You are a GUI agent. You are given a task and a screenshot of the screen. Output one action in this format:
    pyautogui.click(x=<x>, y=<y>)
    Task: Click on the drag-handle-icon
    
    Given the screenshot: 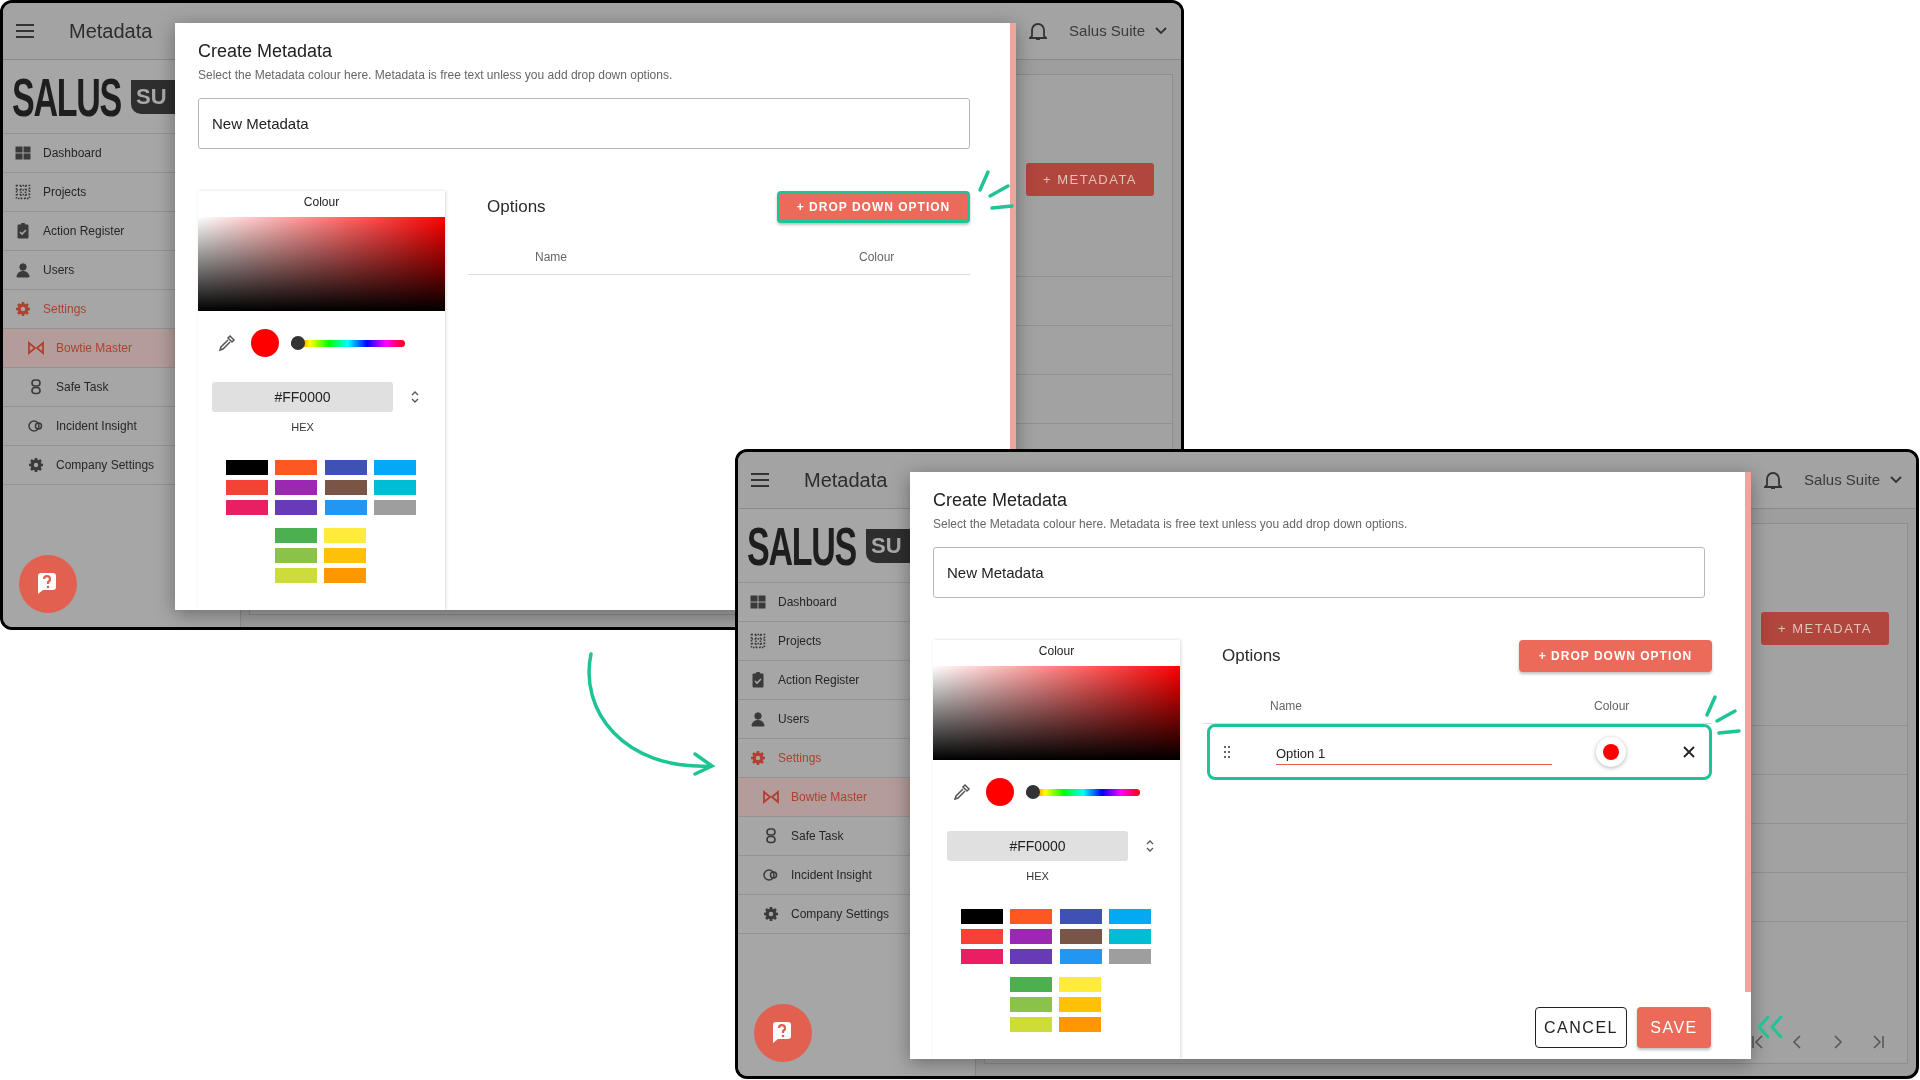 What is the action you would take?
    pyautogui.click(x=1227, y=752)
    